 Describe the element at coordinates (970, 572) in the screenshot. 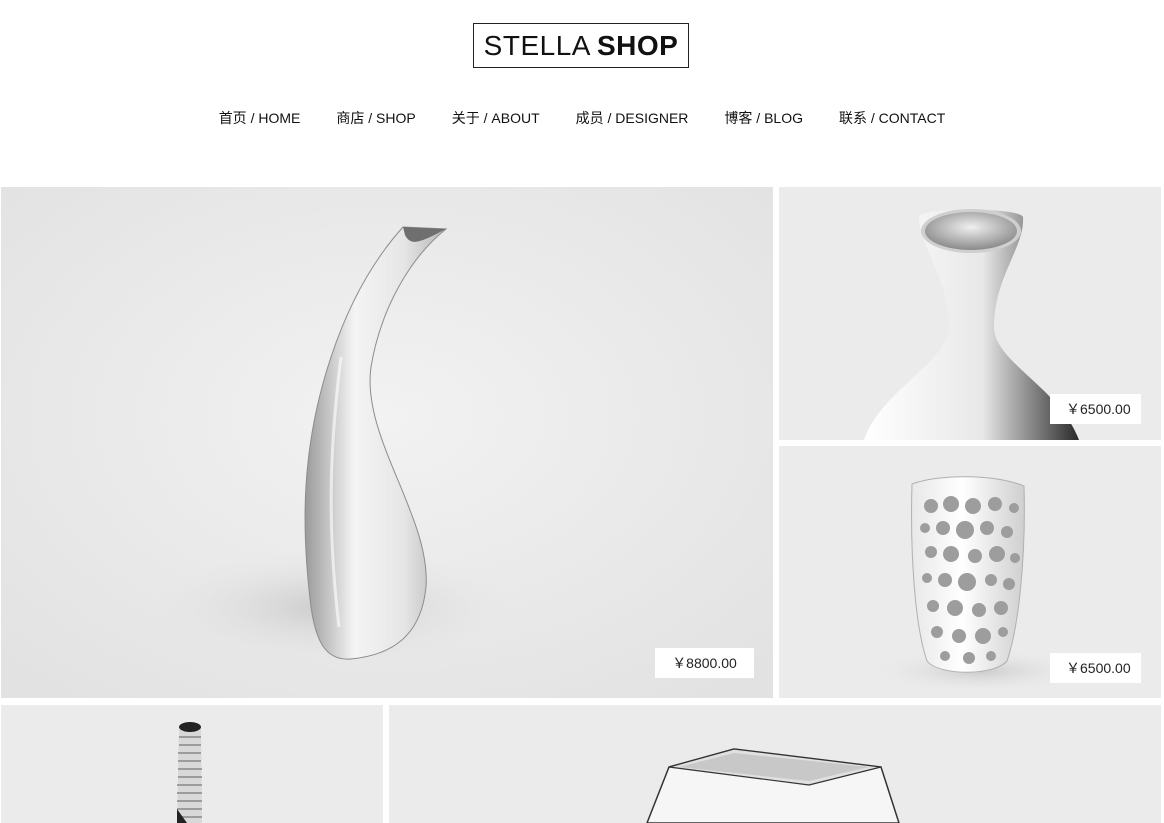

I see `product-tile-perforated-vase: ￥6500.00` at that location.